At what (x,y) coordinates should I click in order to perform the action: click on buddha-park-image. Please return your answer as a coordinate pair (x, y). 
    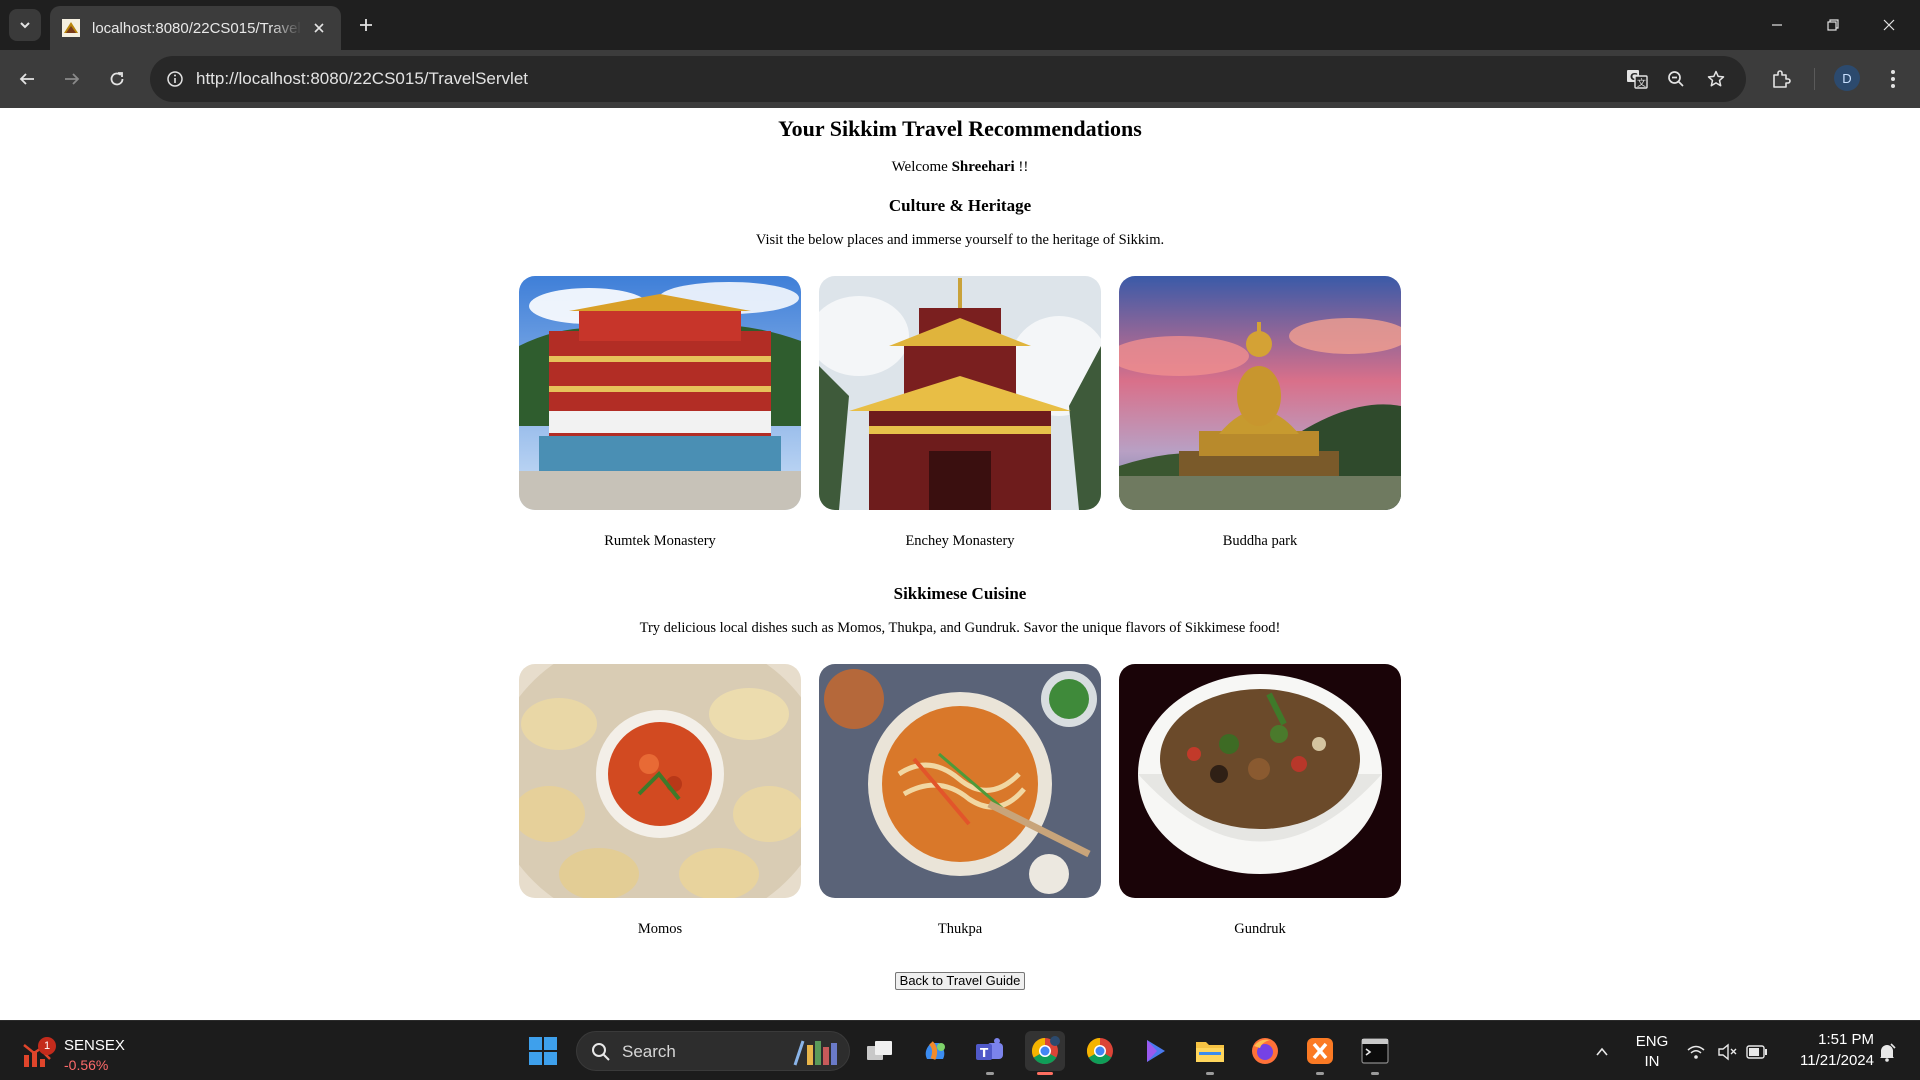
    Looking at the image, I should click on (1260, 393).